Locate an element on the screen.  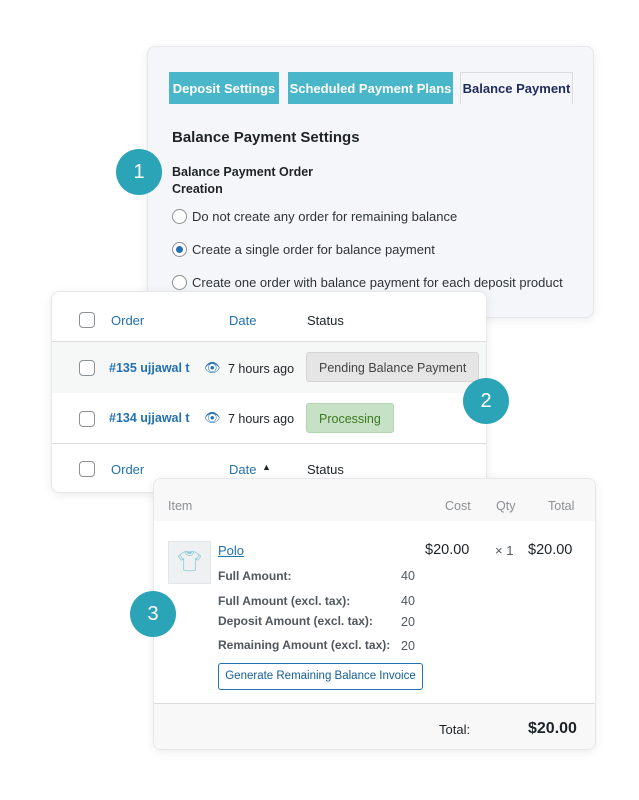
status-badge: Pending Balance Payment is located at coordinates (393, 367).